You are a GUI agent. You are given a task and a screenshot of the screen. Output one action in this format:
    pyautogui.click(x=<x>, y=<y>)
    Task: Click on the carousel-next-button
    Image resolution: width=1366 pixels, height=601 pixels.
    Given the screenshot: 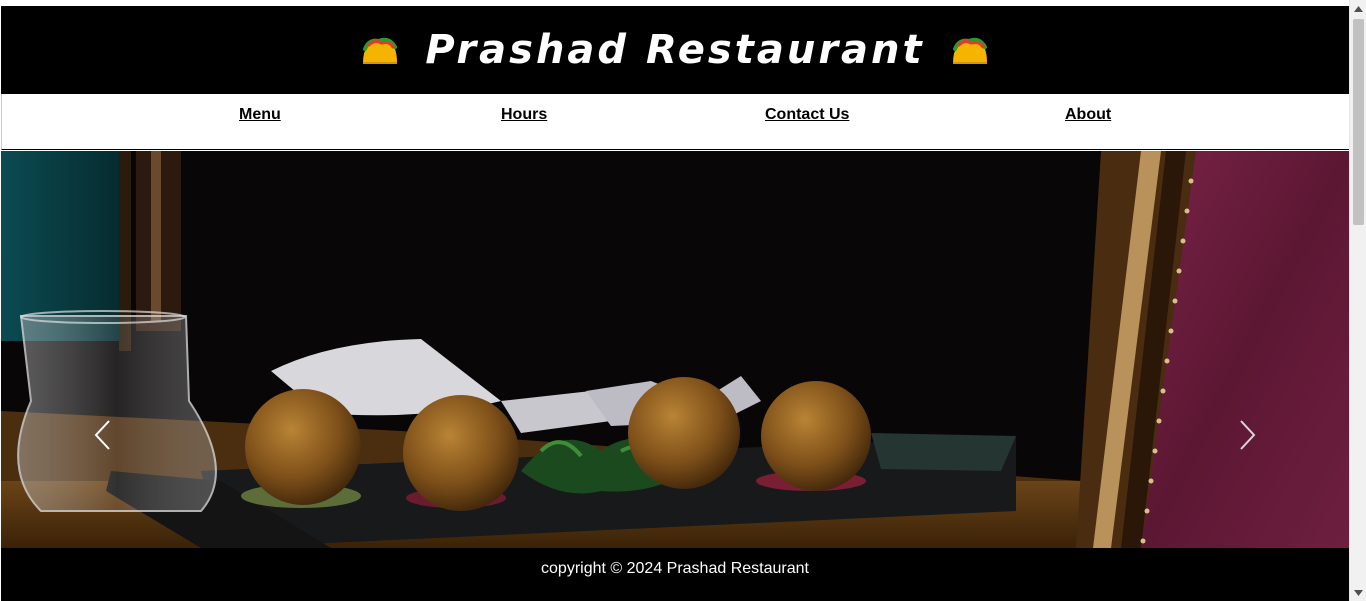 What is the action you would take?
    pyautogui.click(x=1247, y=435)
    